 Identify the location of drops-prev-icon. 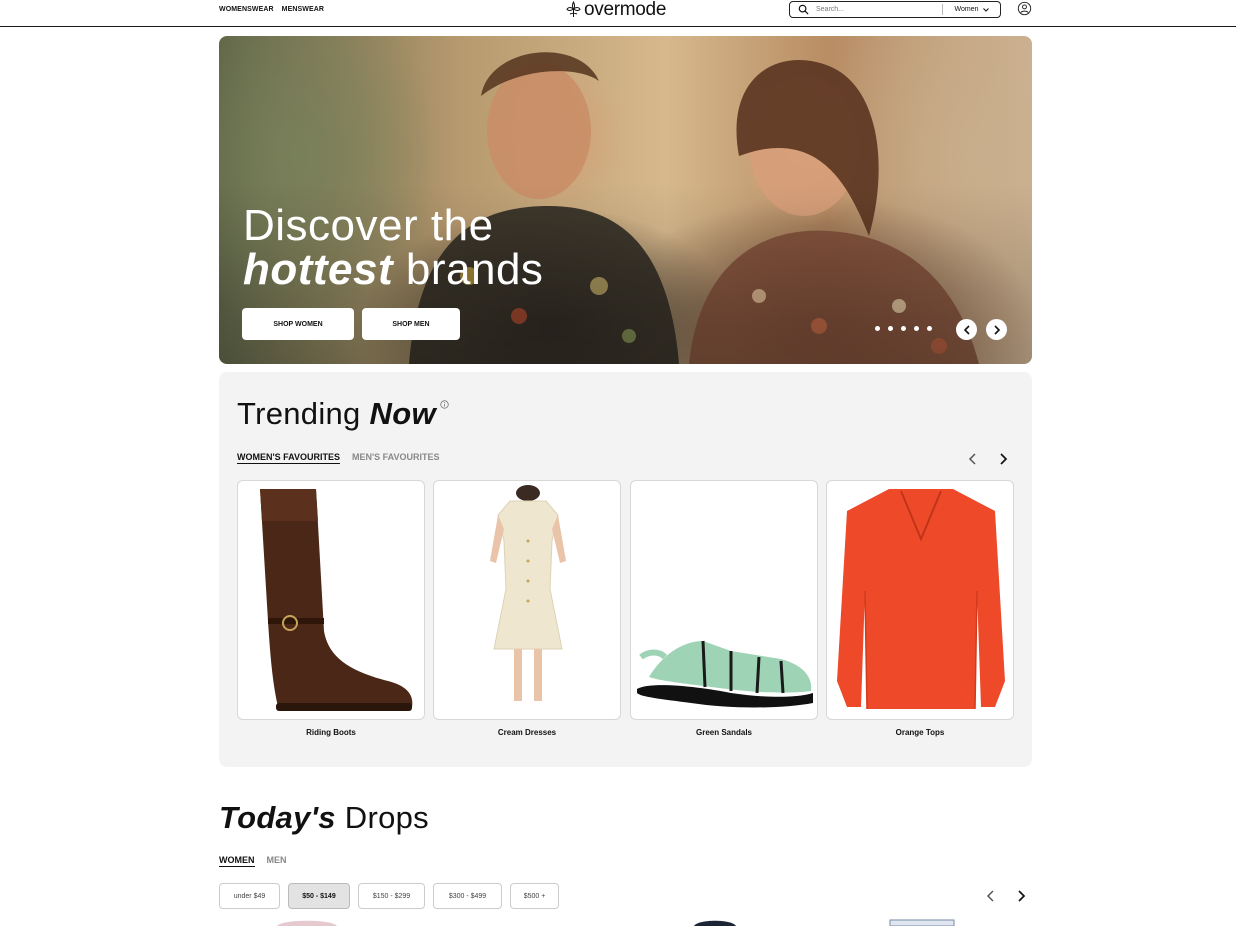
(991, 896).